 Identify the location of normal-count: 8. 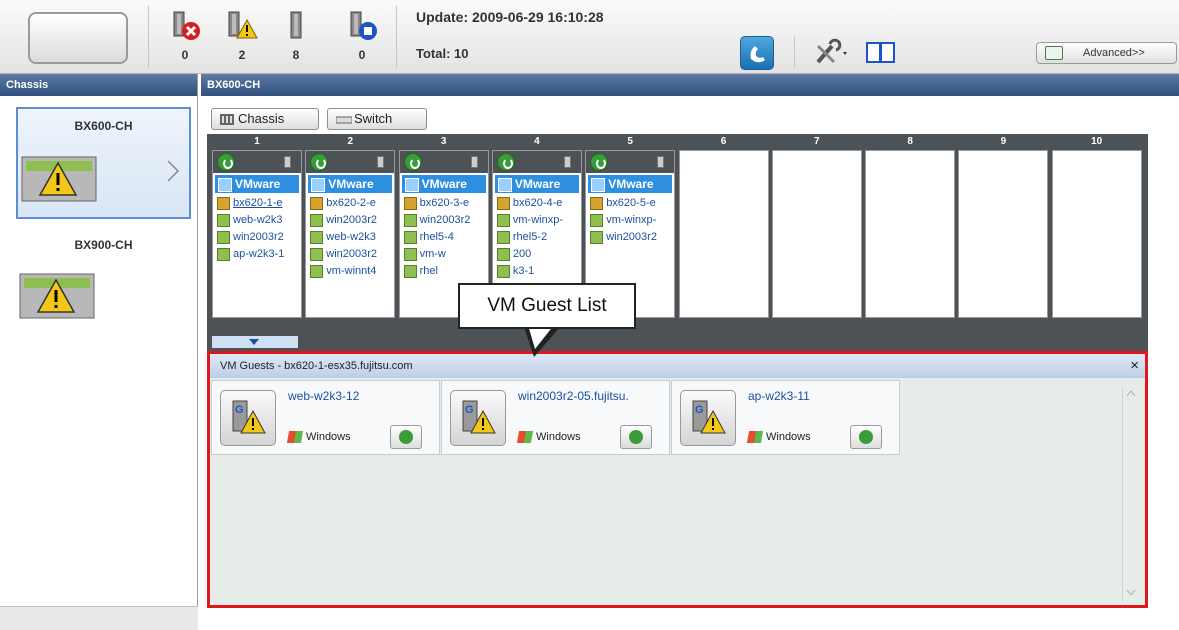
(296, 55).